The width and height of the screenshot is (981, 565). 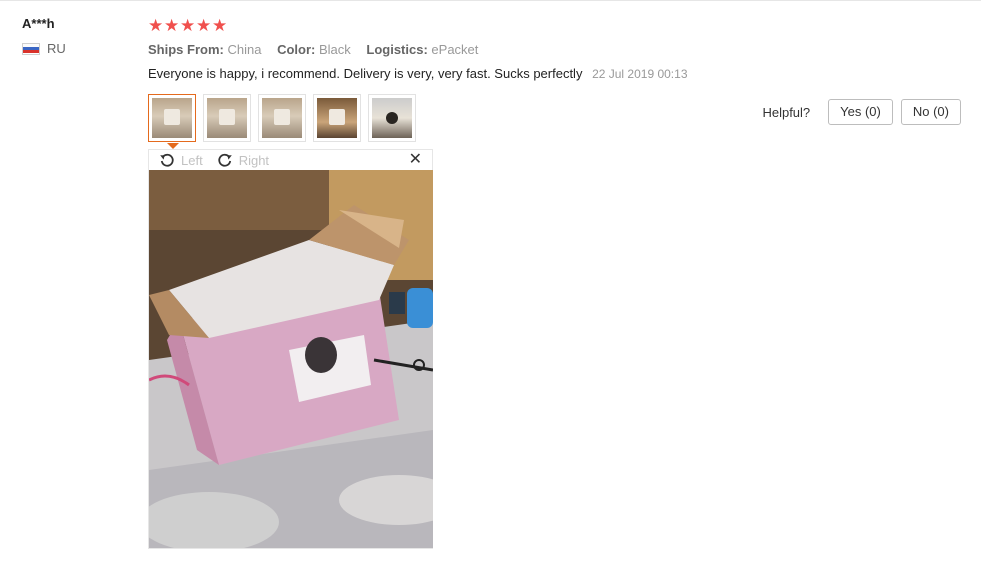 What do you see at coordinates (290, 160) in the screenshot?
I see `viewer-toolbar: Left Right ✕` at bounding box center [290, 160].